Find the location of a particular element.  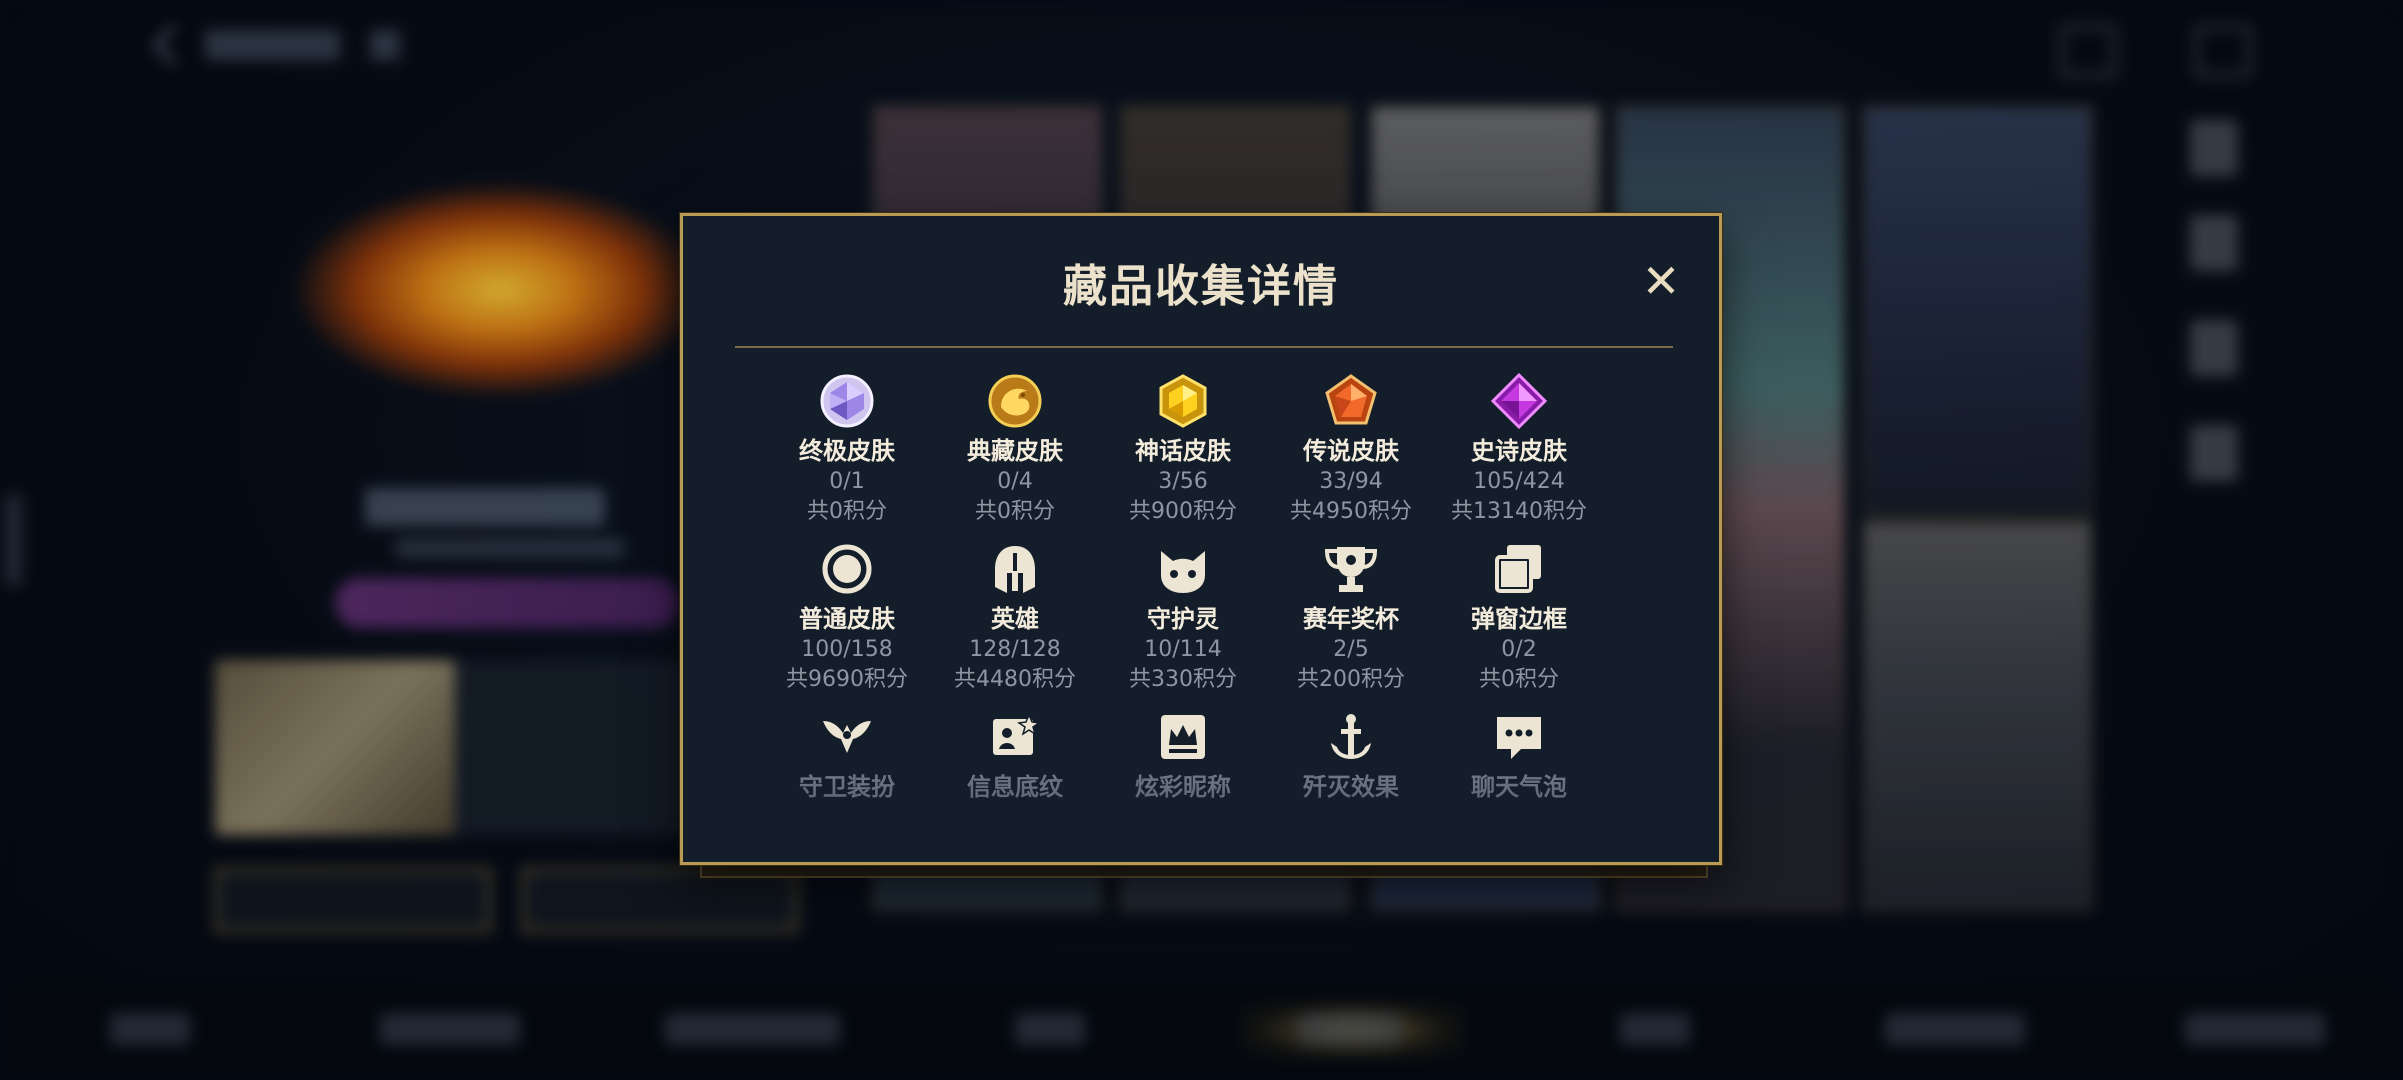

item-label: 守护灵 is located at coordinates (1183, 619).